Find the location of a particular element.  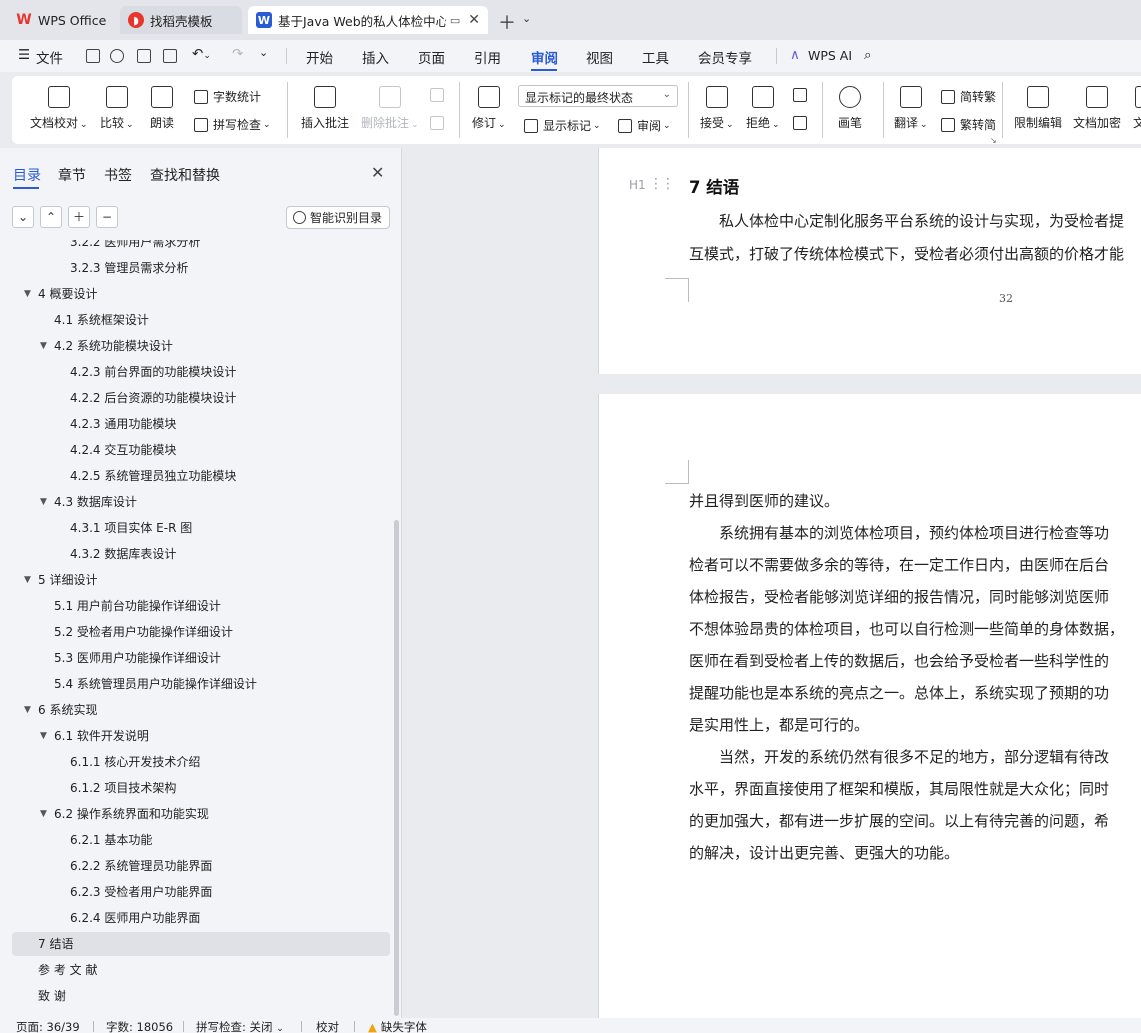

toc-item: 7 结语 is located at coordinates (201, 944).